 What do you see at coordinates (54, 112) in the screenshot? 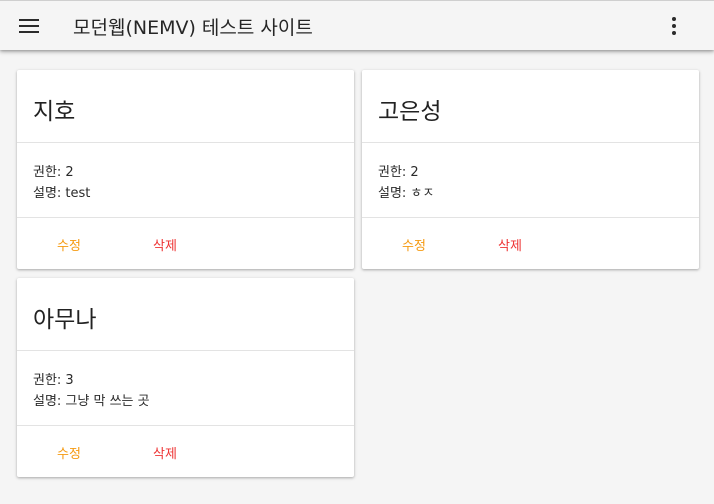
I see `user-name: 지호` at bounding box center [54, 112].